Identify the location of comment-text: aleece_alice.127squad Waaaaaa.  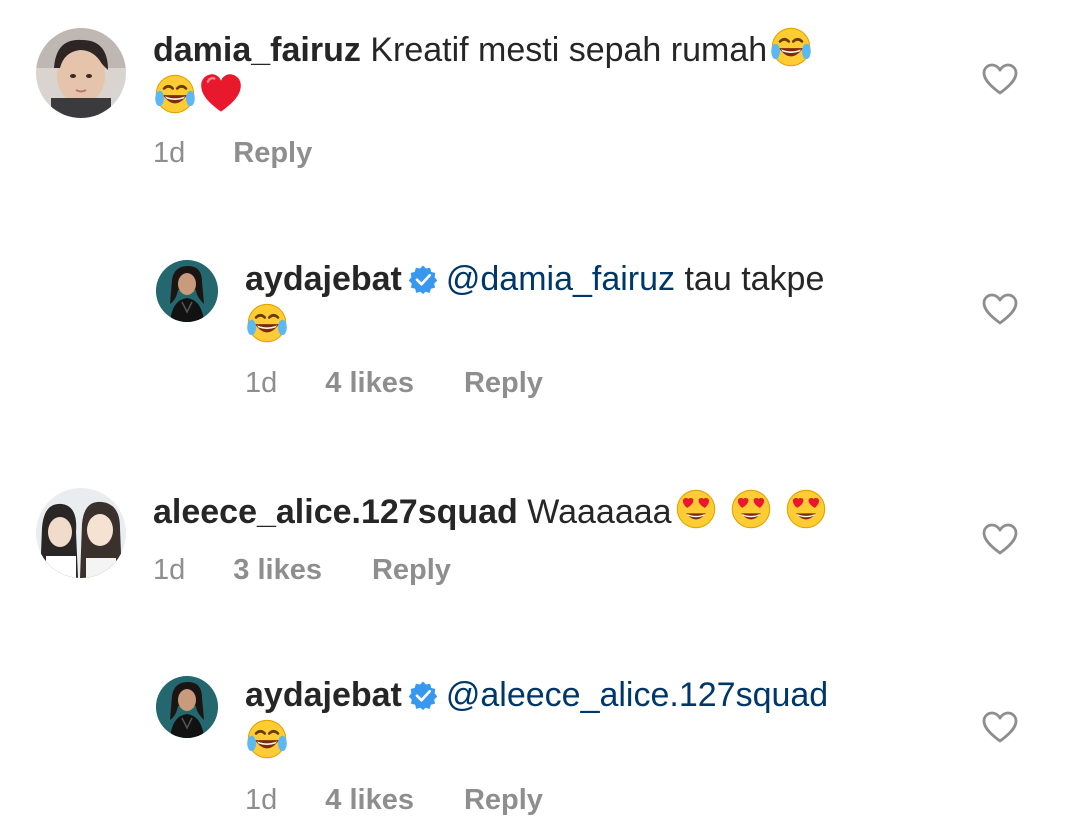
(543, 510).